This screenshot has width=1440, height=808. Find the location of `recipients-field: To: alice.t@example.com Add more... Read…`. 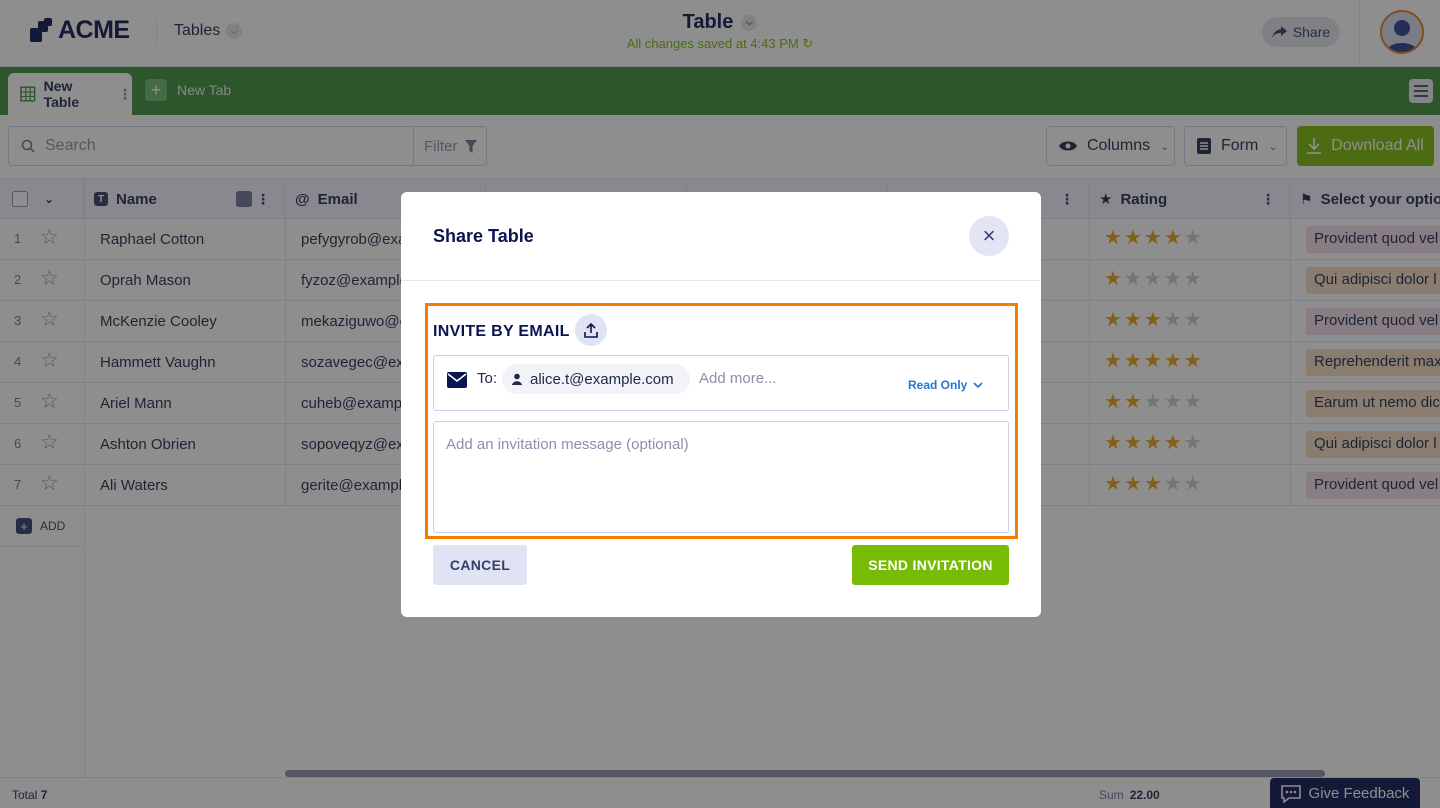

recipients-field: To: alice.t@example.com Add more... Read… is located at coordinates (721, 383).